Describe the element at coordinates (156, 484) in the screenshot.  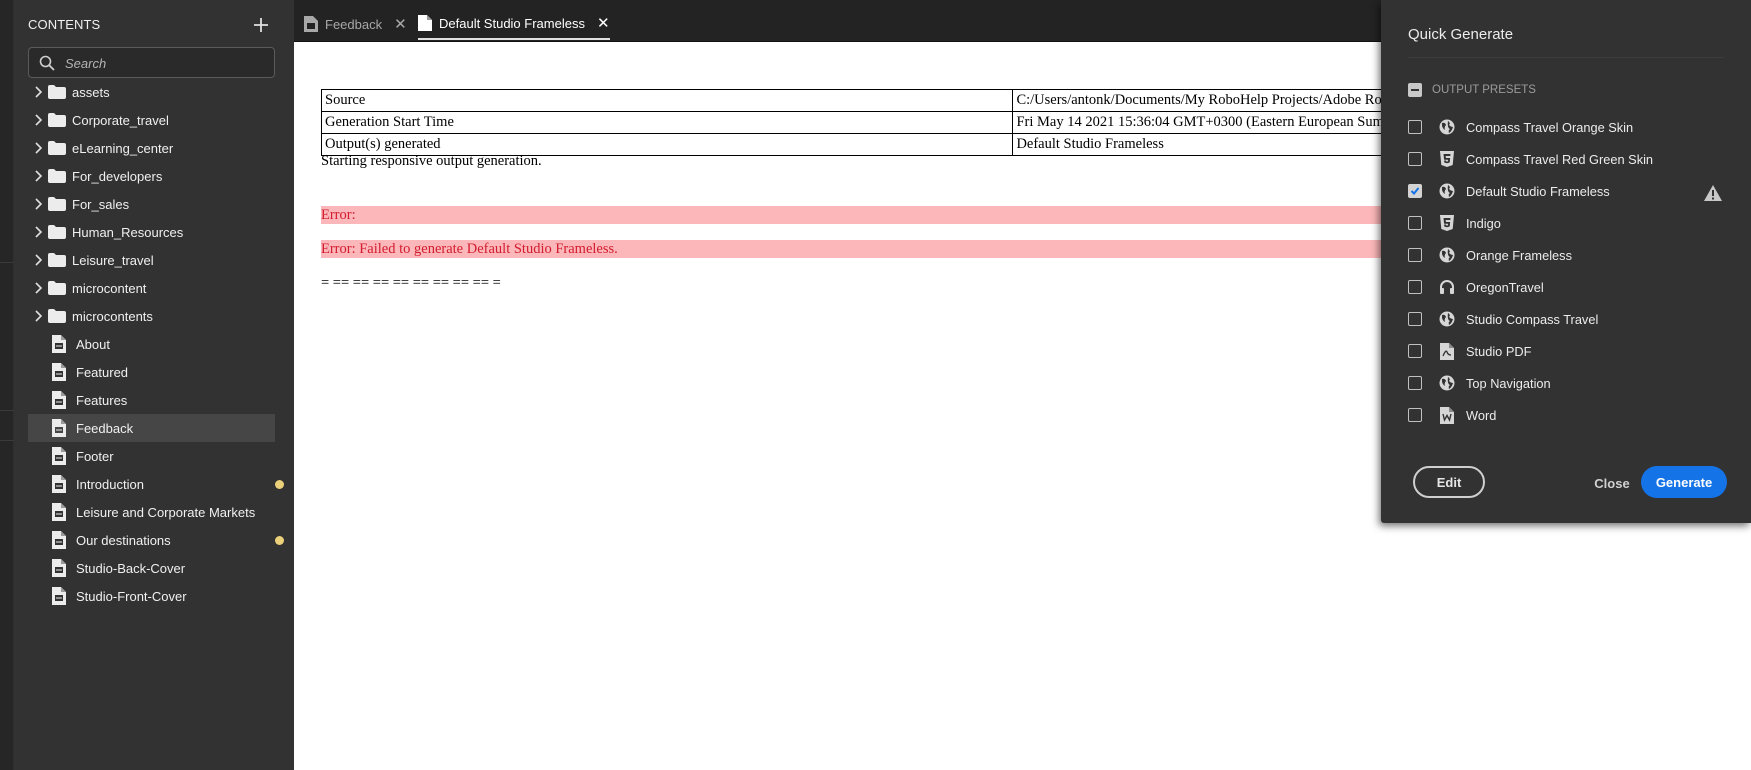
I see `tree-topic: Introduction` at that location.